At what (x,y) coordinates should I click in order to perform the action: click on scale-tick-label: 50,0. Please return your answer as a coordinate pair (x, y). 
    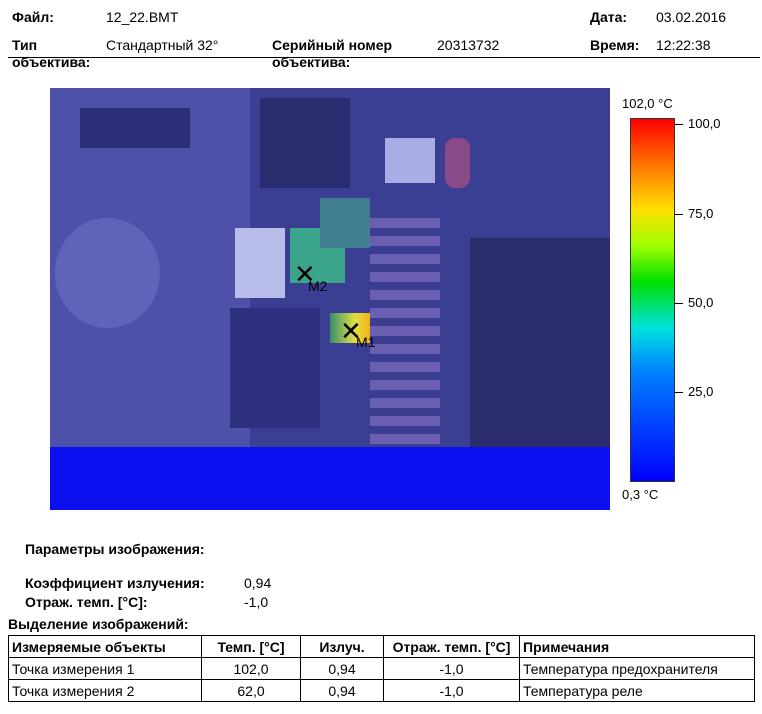
    Looking at the image, I should click on (701, 302).